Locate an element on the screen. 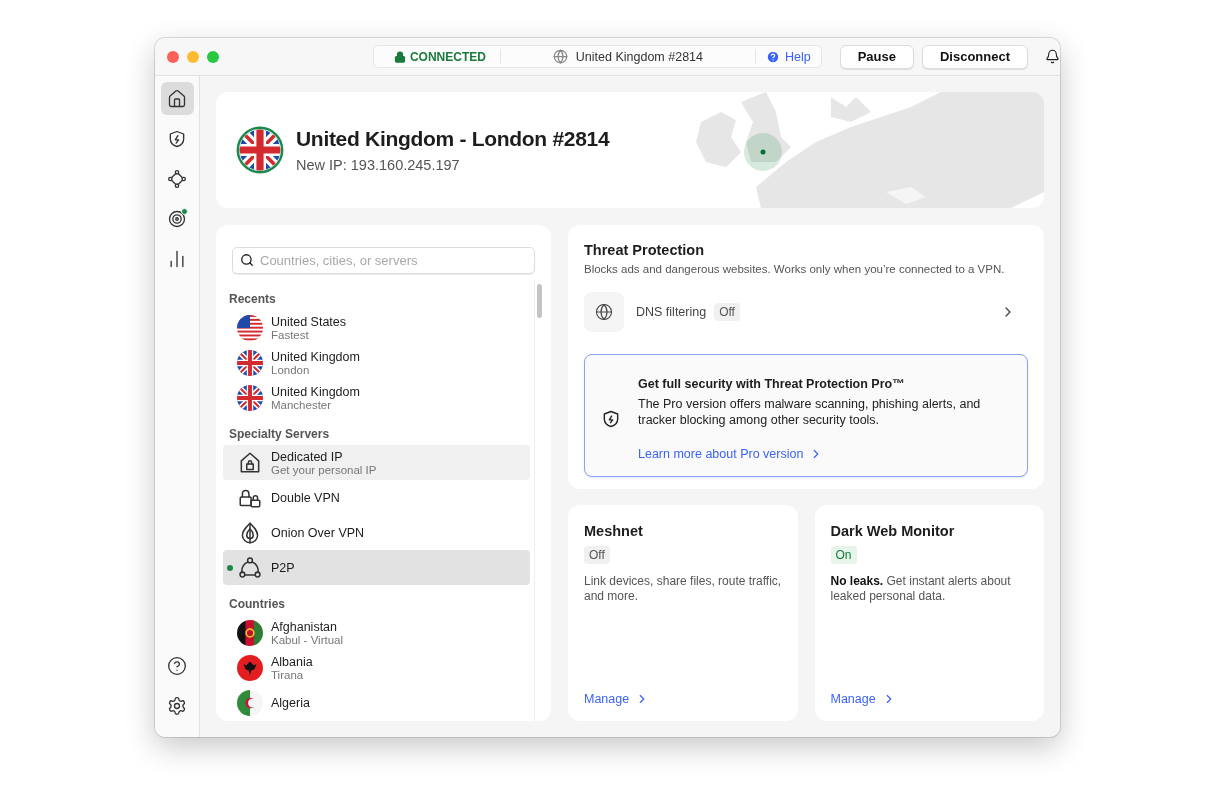 This screenshot has width=1216, height=811. bell-icon is located at coordinates (1052, 56).